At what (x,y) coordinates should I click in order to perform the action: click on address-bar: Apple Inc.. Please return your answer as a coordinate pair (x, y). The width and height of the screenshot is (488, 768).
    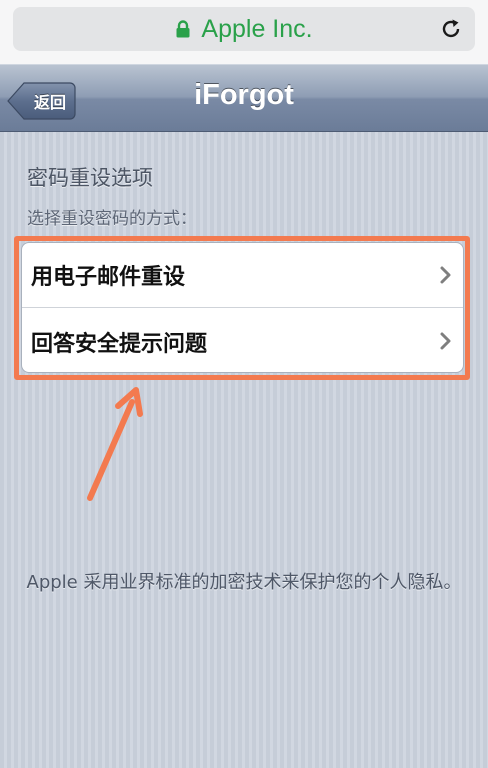
    Looking at the image, I should click on (244, 29).